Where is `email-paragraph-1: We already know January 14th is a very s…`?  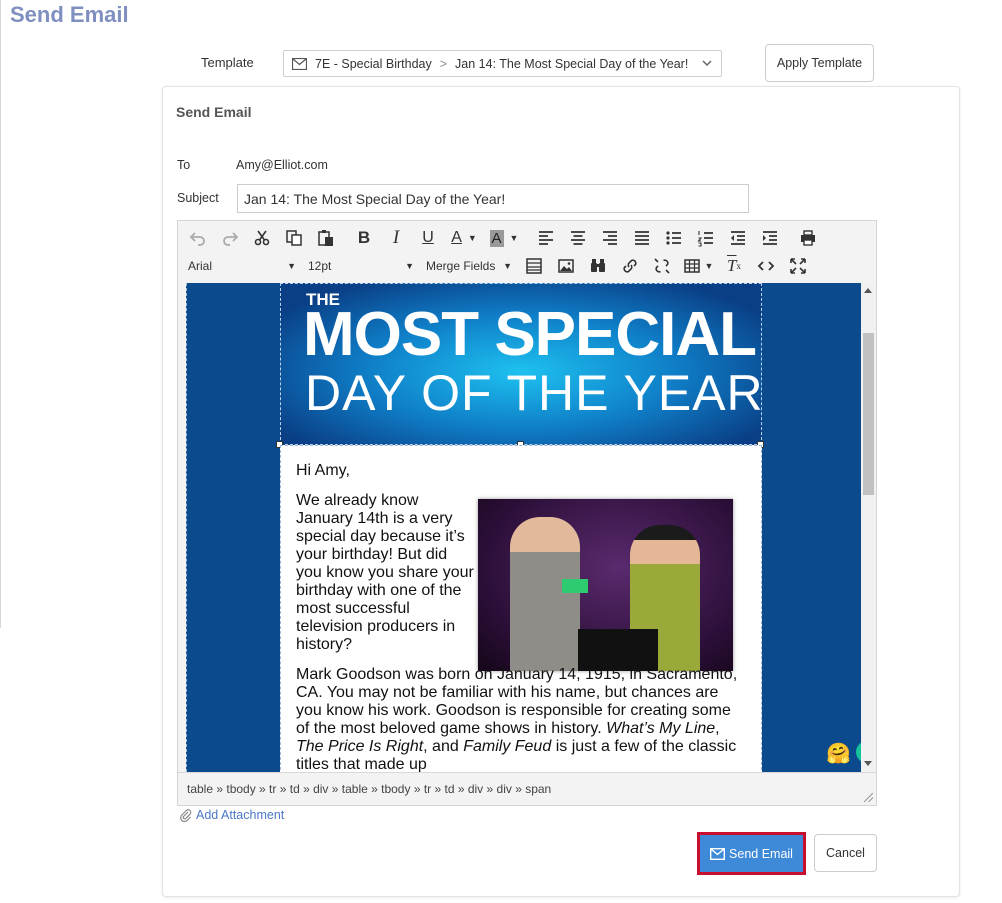 email-paragraph-1: We already know January 14th is a very s… is located at coordinates (385, 572).